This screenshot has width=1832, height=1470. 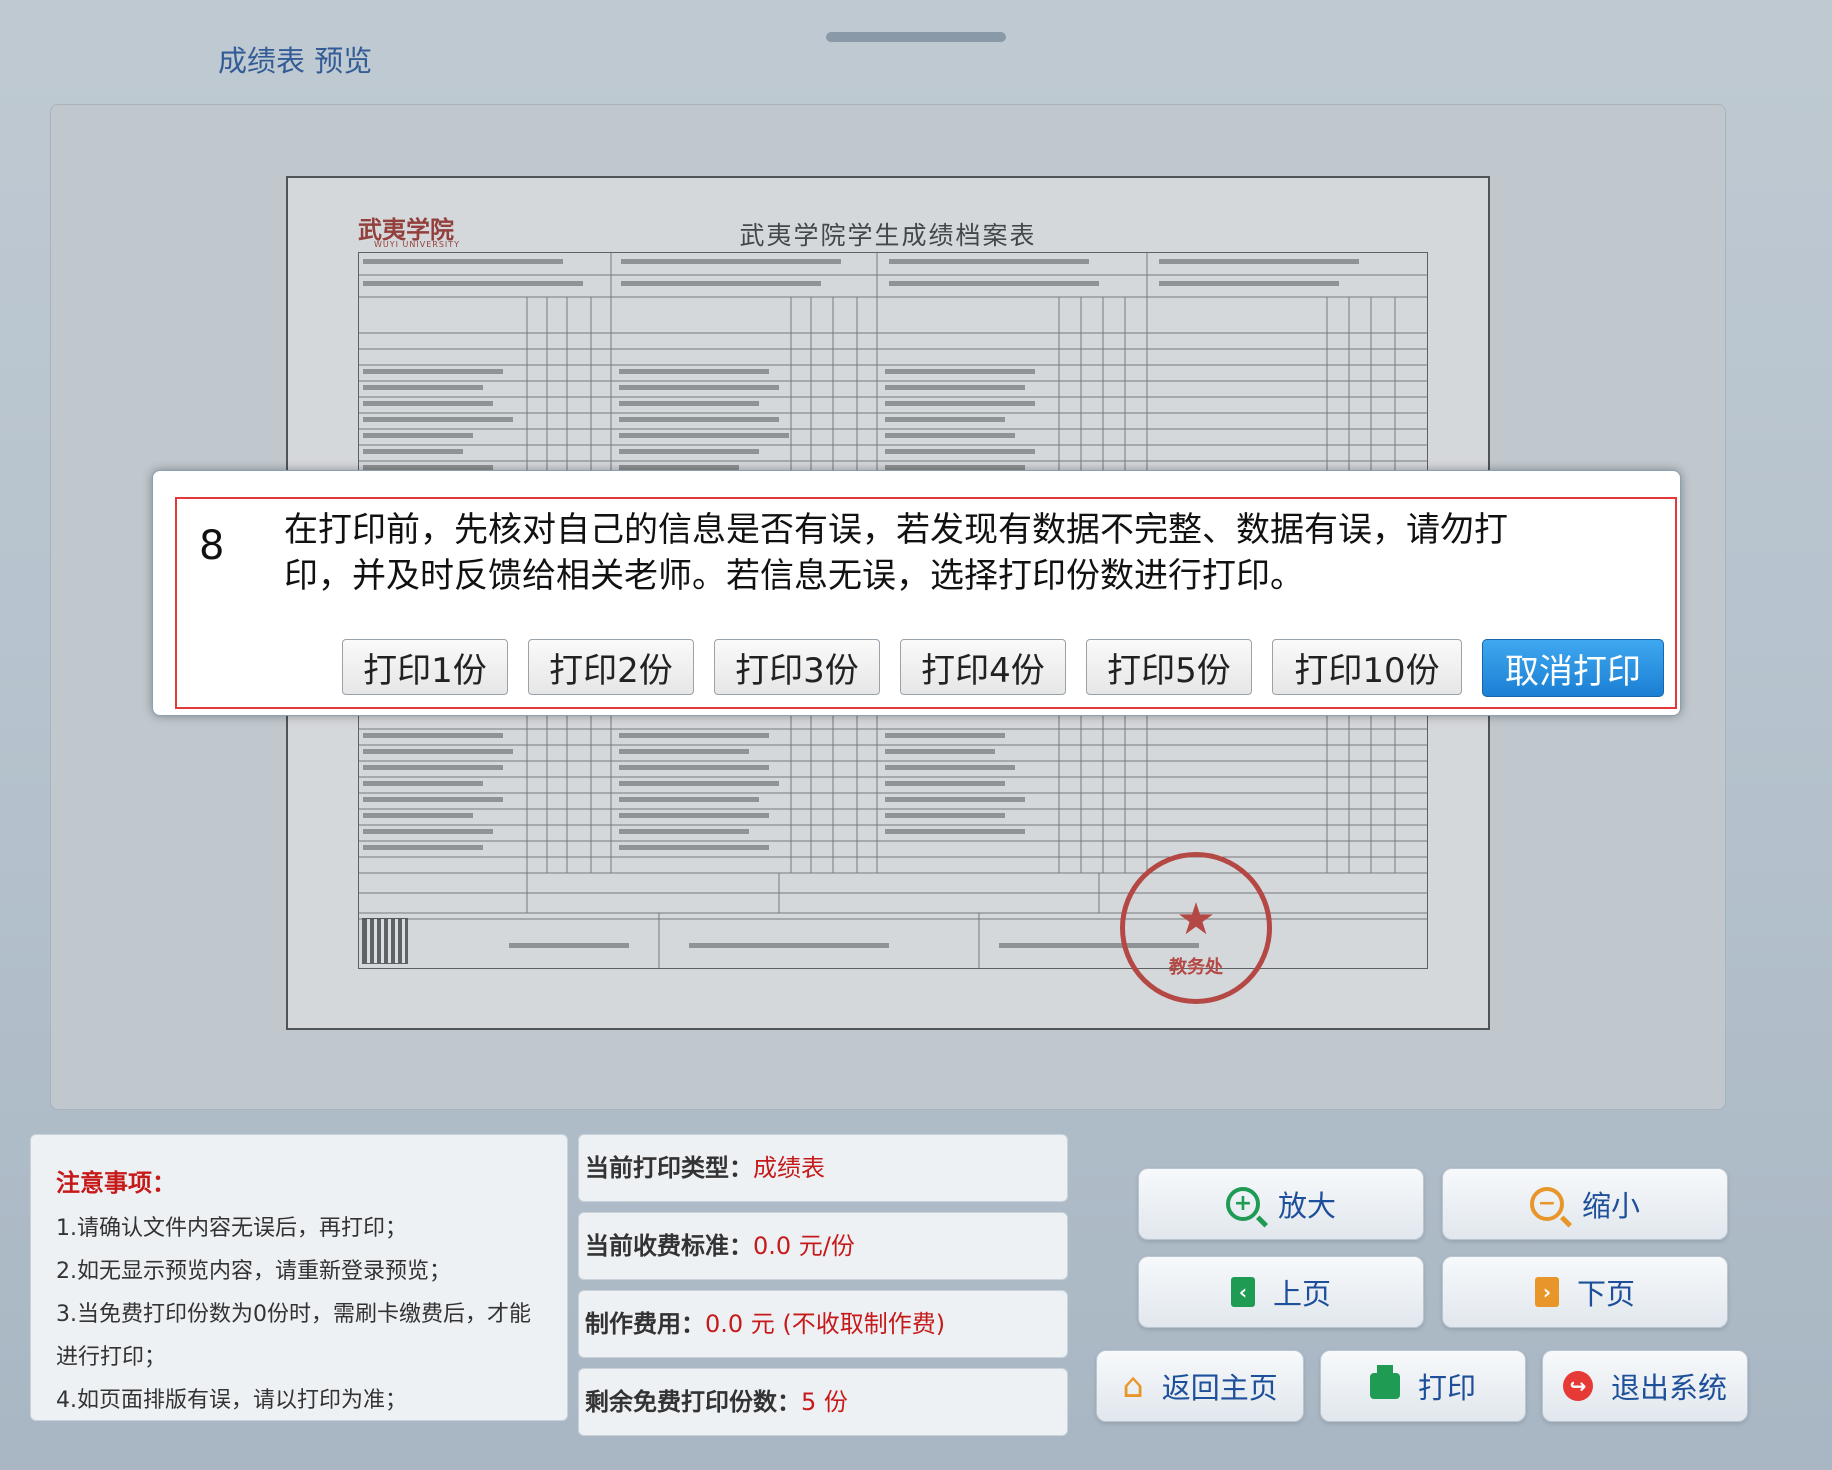 What do you see at coordinates (293, 1314) in the screenshot?
I see `notice-item: 3.当免费打印份数为0份时，需刷卡缴费后，才能` at bounding box center [293, 1314].